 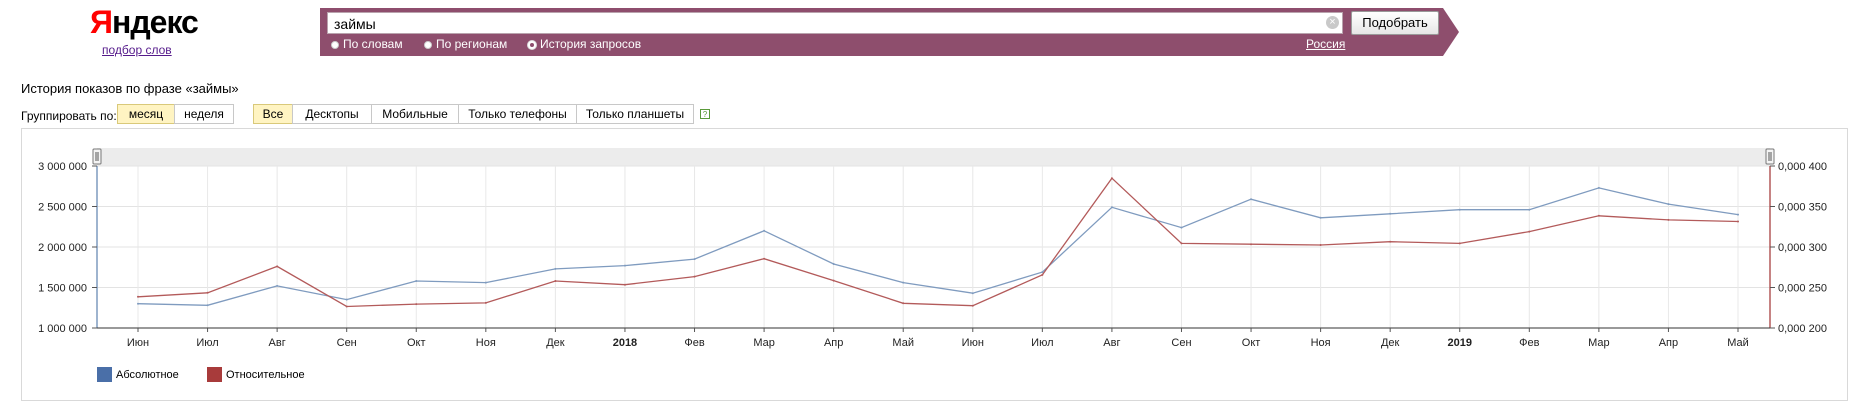 What do you see at coordinates (147, 375) in the screenshot?
I see `legend-label: Абсолютное` at bounding box center [147, 375].